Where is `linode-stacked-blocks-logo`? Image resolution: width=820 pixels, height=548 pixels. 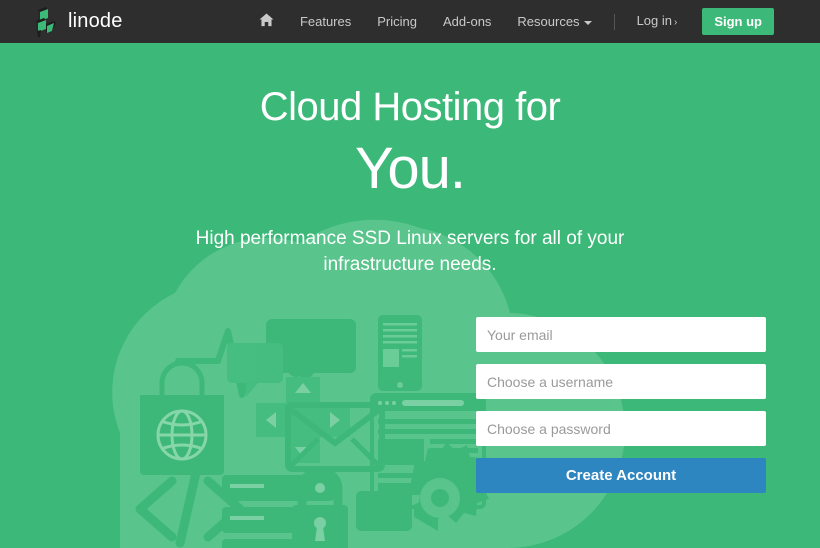
linode-stacked-blocks-logo is located at coordinates (46, 21).